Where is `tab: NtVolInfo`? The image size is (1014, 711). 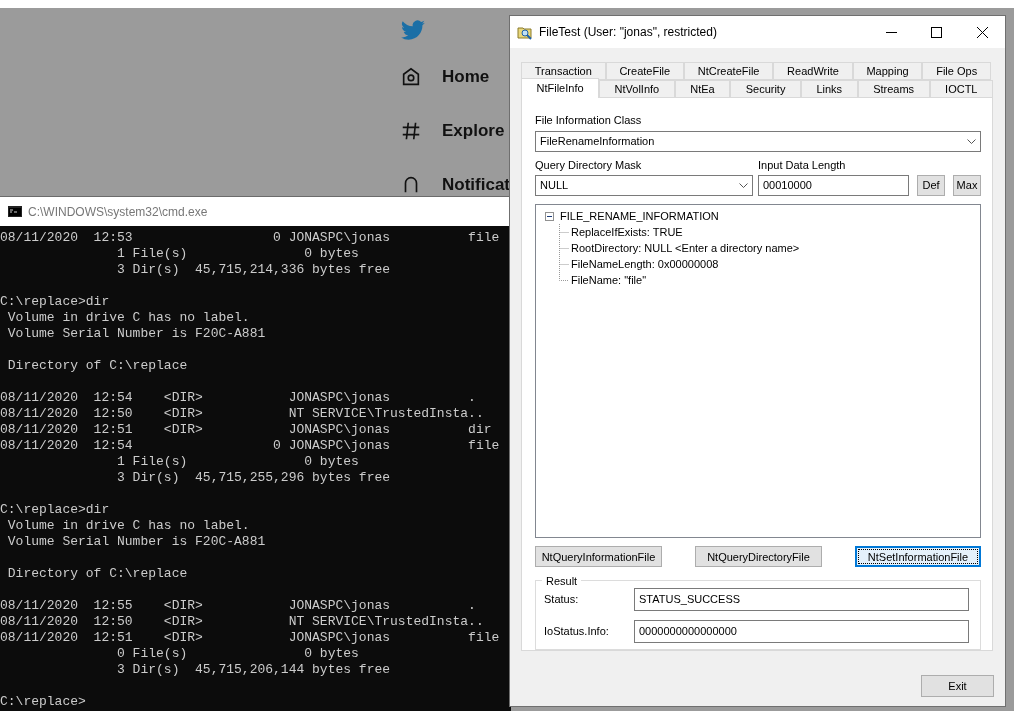
tab: NtVolInfo is located at coordinates (637, 89).